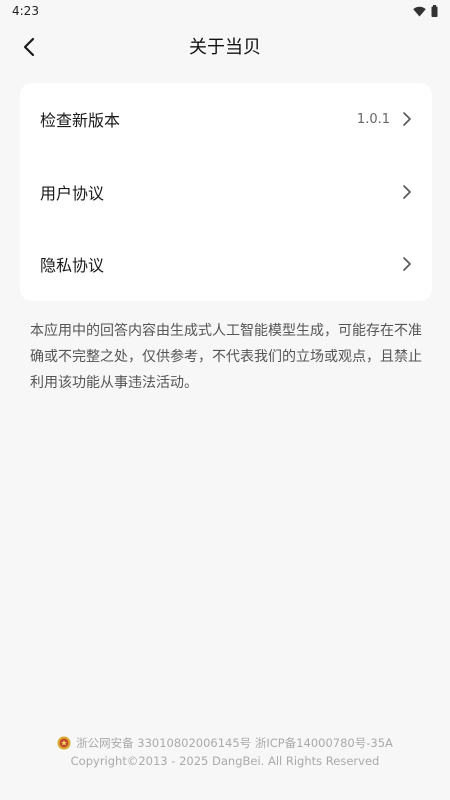 This screenshot has height=800, width=450. I want to click on row-label: 隐私协议, so click(72, 266).